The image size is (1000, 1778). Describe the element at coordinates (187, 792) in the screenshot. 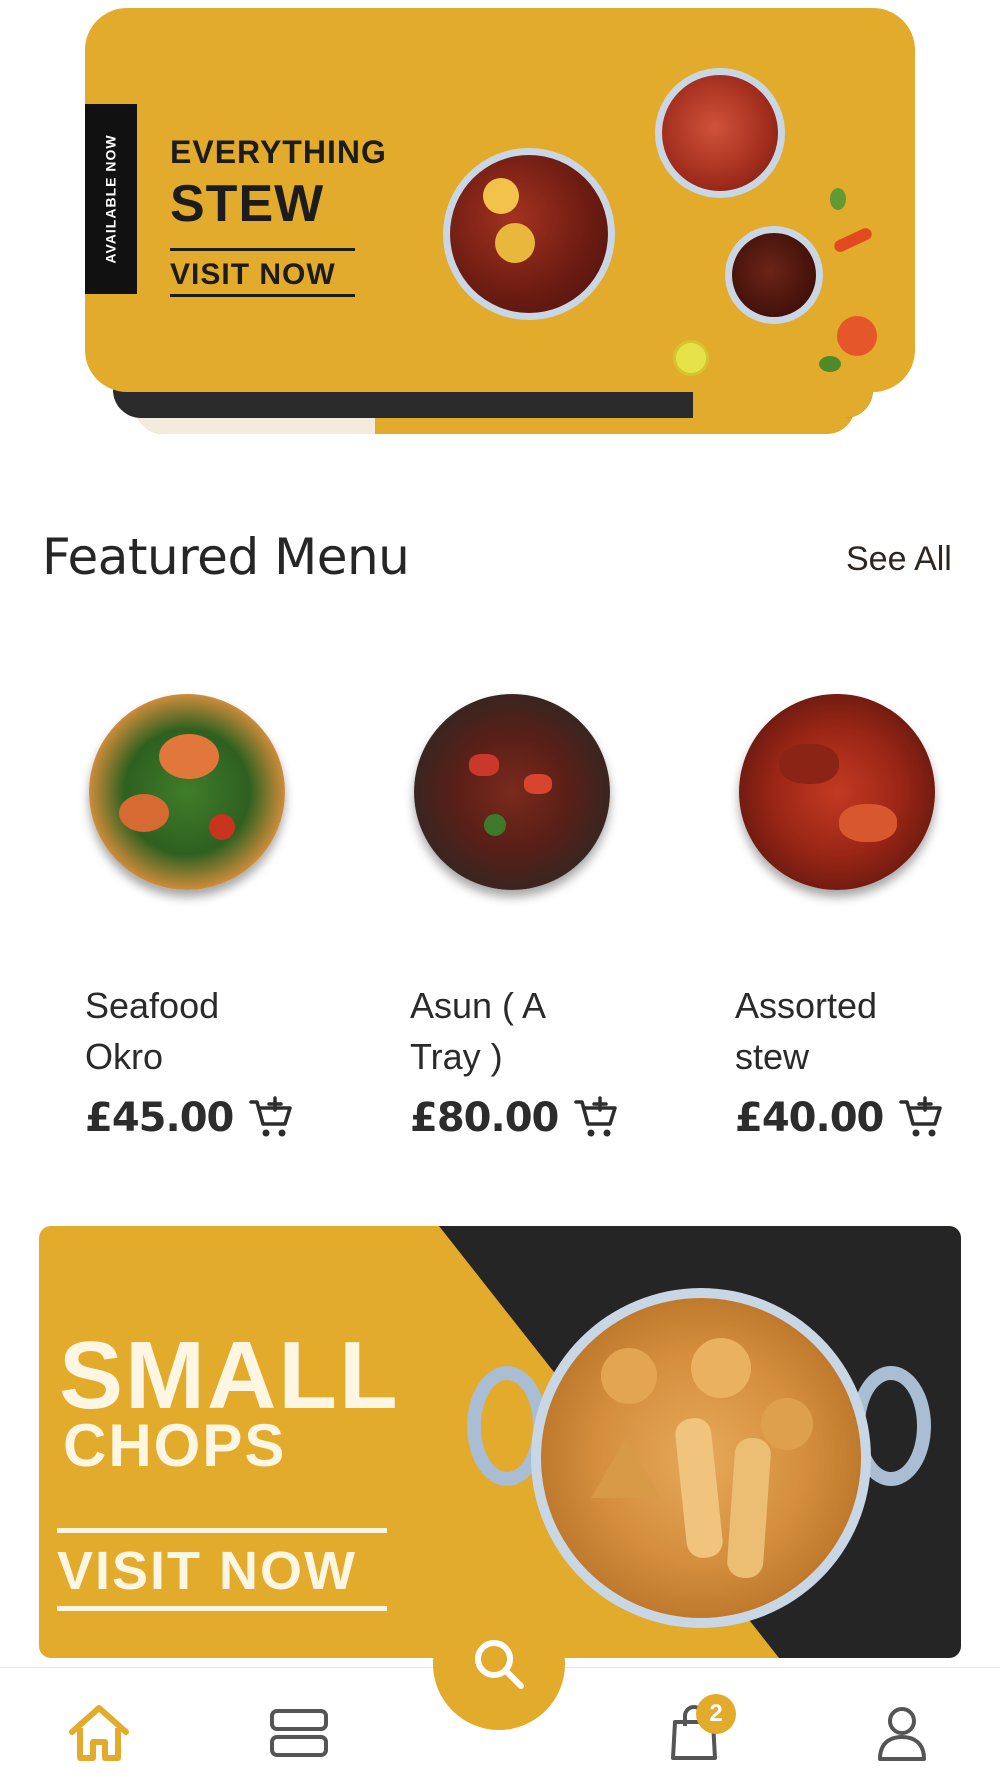

I see `seafood-okro-dish-image` at that location.